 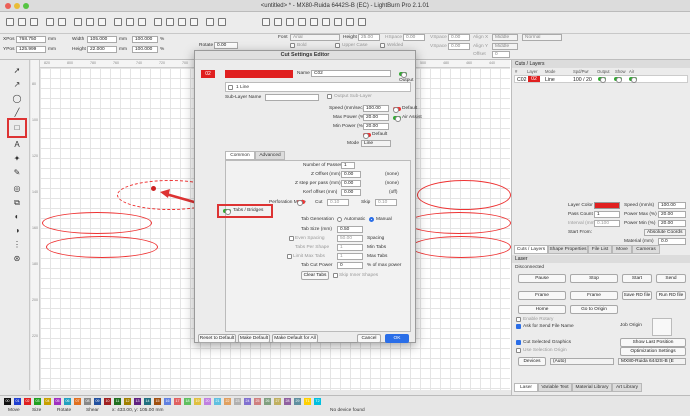 What do you see at coordinates (62, 22) in the screenshot?
I see `redo-icon` at bounding box center [62, 22].